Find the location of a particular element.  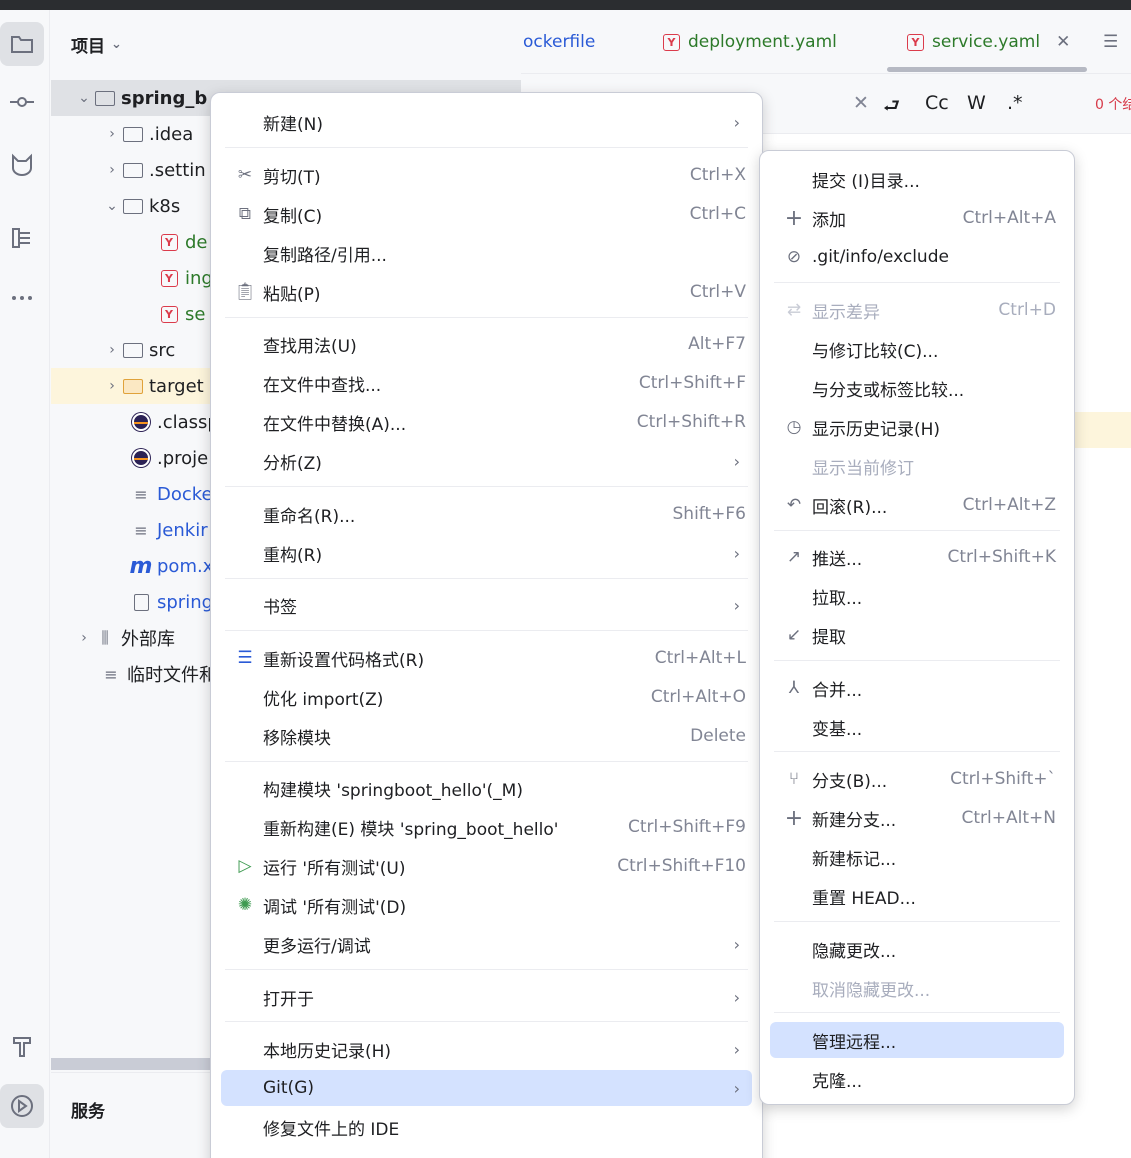

maven-icon: m is located at coordinates (141, 566).